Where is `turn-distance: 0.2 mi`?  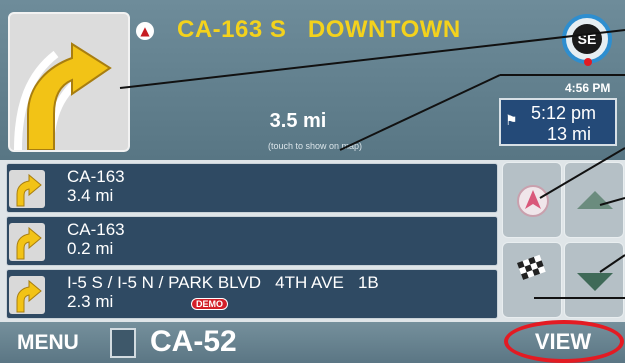 turn-distance: 0.2 mi is located at coordinates (90, 248).